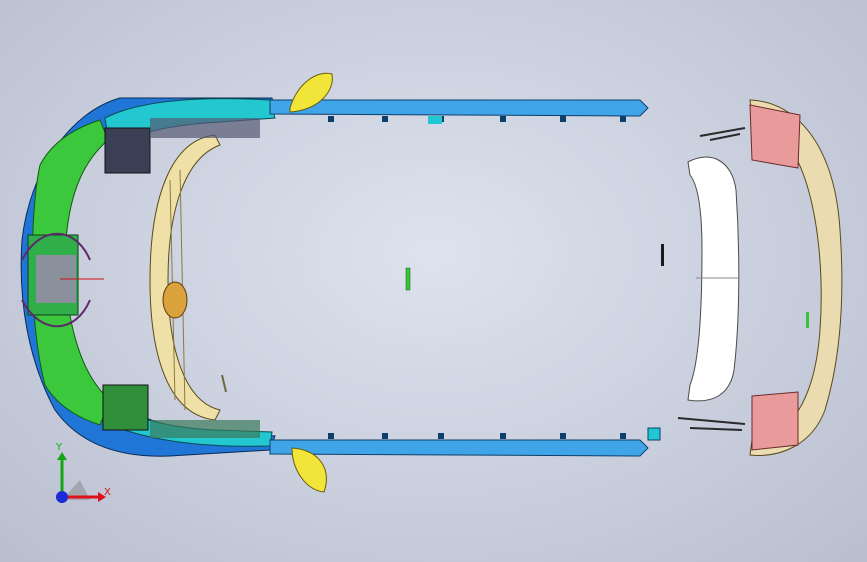  What do you see at coordinates (59, 447) in the screenshot?
I see `triad-y-label: Y` at bounding box center [59, 447].